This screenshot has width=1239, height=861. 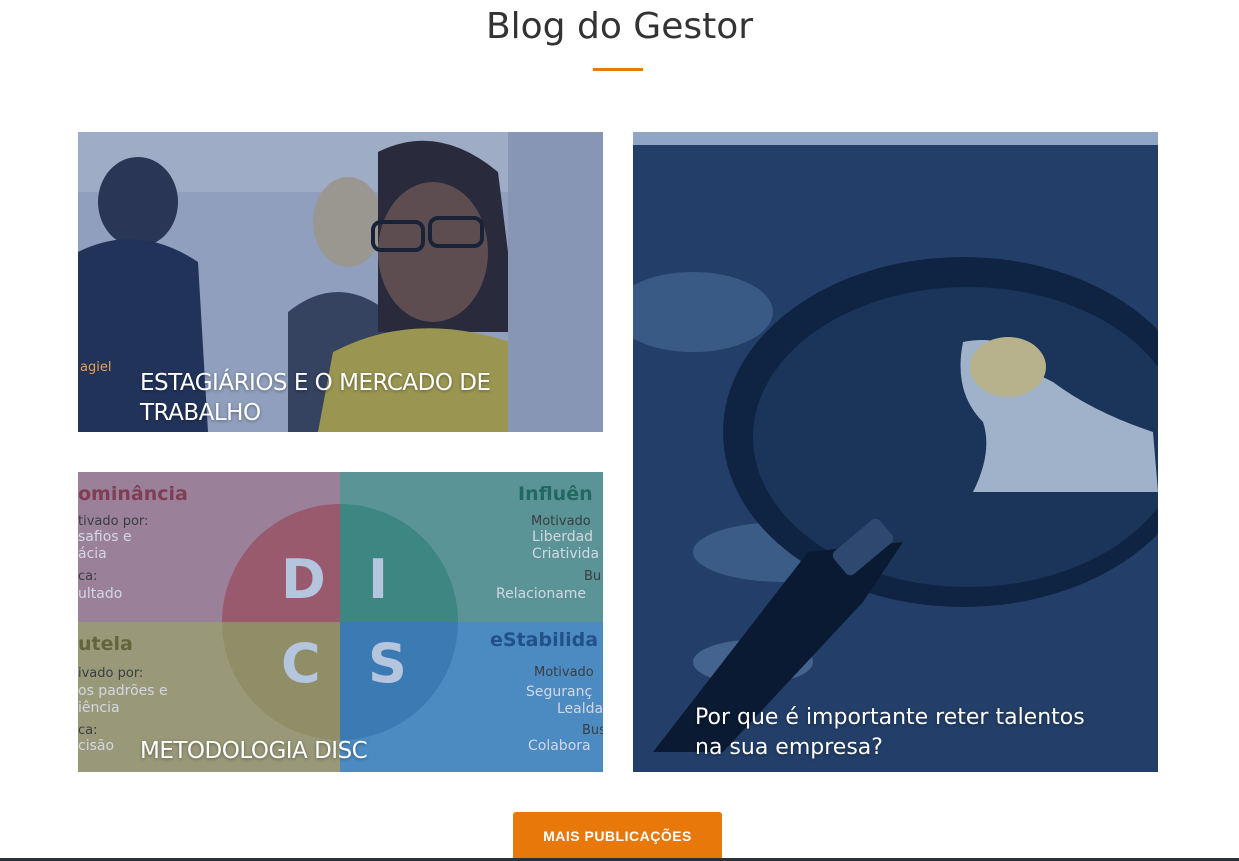 I want to click on card-overlay, so click(x=340, y=622).